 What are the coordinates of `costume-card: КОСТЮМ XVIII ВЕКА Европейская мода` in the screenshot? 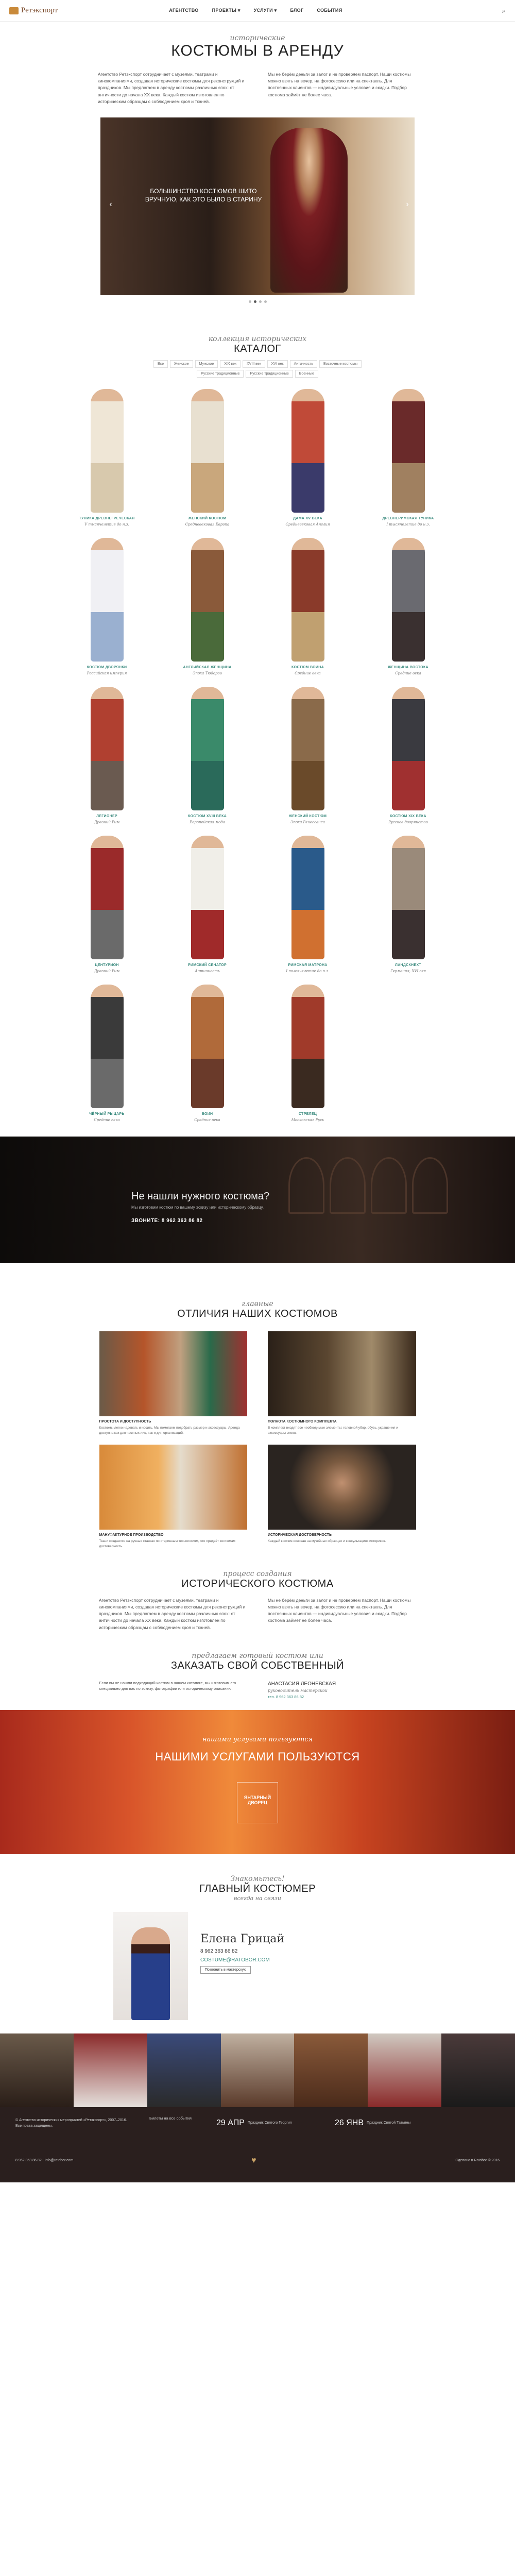 It's located at (207, 755).